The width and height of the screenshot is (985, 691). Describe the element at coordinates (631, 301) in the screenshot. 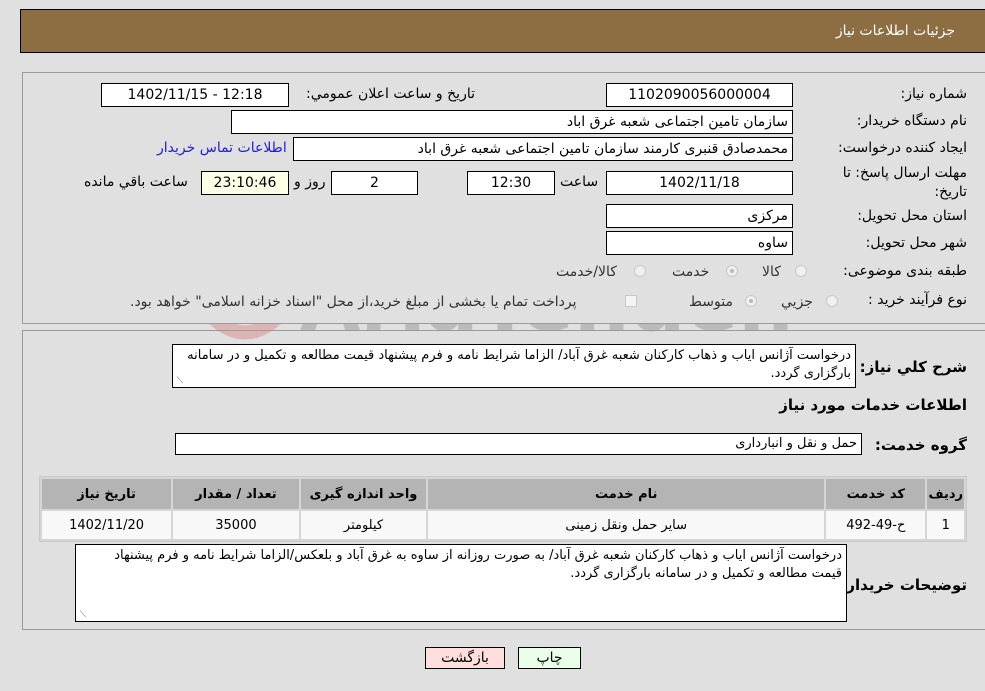

I see `treasury-checkbox` at that location.